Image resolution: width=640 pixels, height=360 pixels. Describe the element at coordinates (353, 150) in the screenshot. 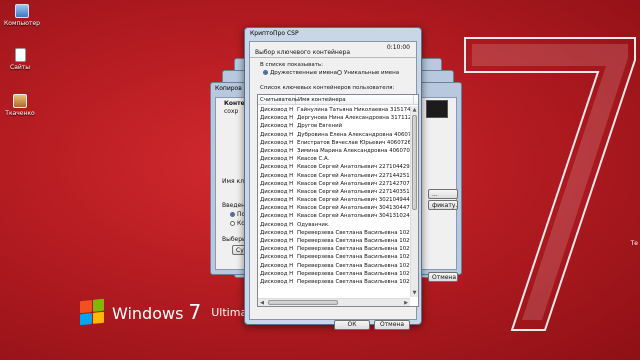

I see `container-name-cell: Зимина Марина Александровна 406070929` at that location.